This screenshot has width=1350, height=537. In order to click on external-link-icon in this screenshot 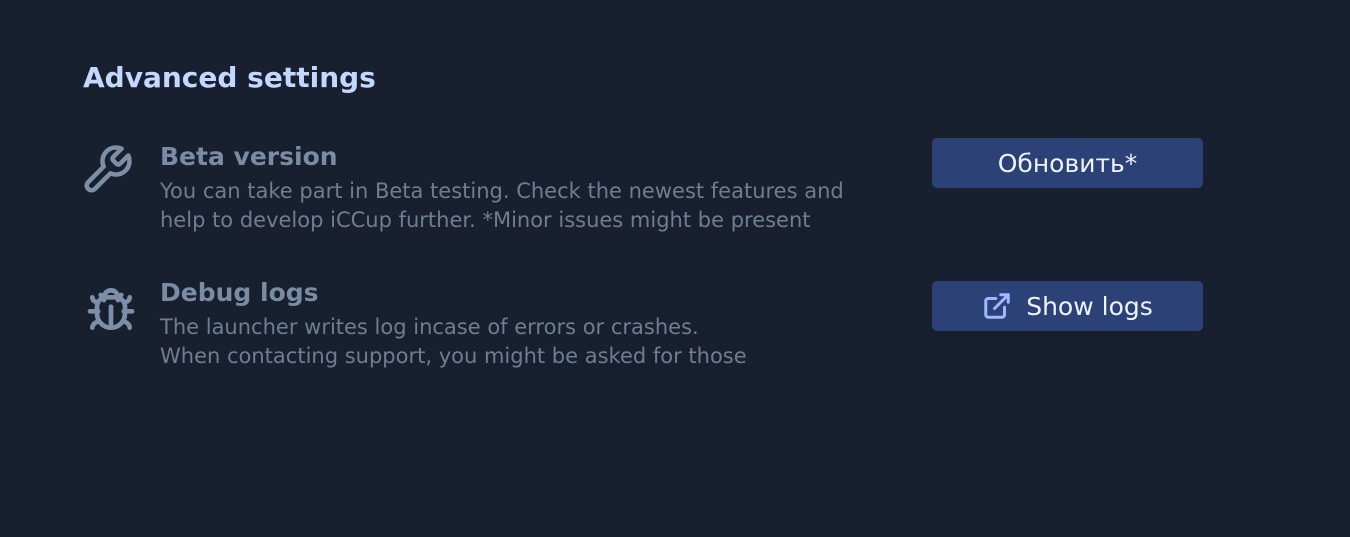, I will do `click(997, 306)`.